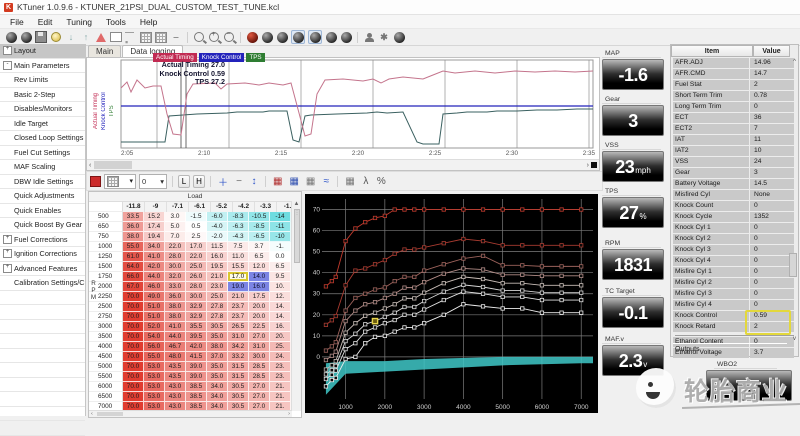 The height and width of the screenshot is (436, 800). What do you see at coordinates (734, 63) in the screenshot?
I see `monitor-row: AFR.ADJ 14.96` at bounding box center [734, 63].